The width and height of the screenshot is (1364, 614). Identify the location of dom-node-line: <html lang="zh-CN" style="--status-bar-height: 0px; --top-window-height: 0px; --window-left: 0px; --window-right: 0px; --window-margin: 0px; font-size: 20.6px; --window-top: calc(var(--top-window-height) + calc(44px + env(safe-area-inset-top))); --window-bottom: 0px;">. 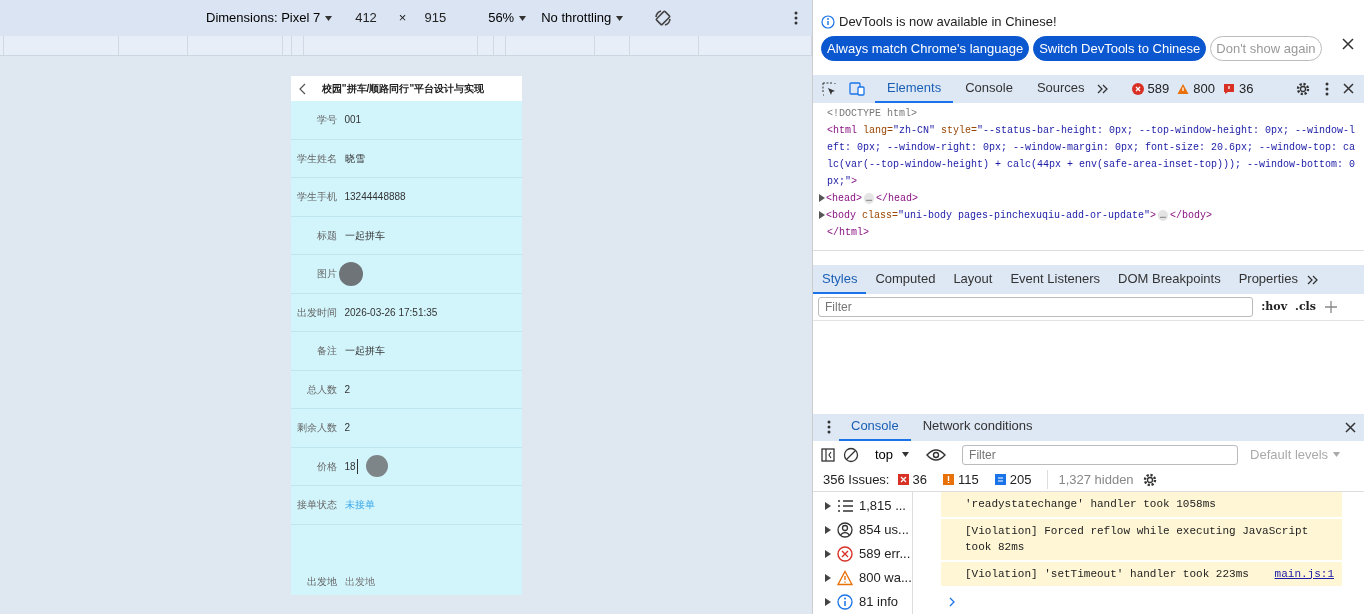
(1091, 155).